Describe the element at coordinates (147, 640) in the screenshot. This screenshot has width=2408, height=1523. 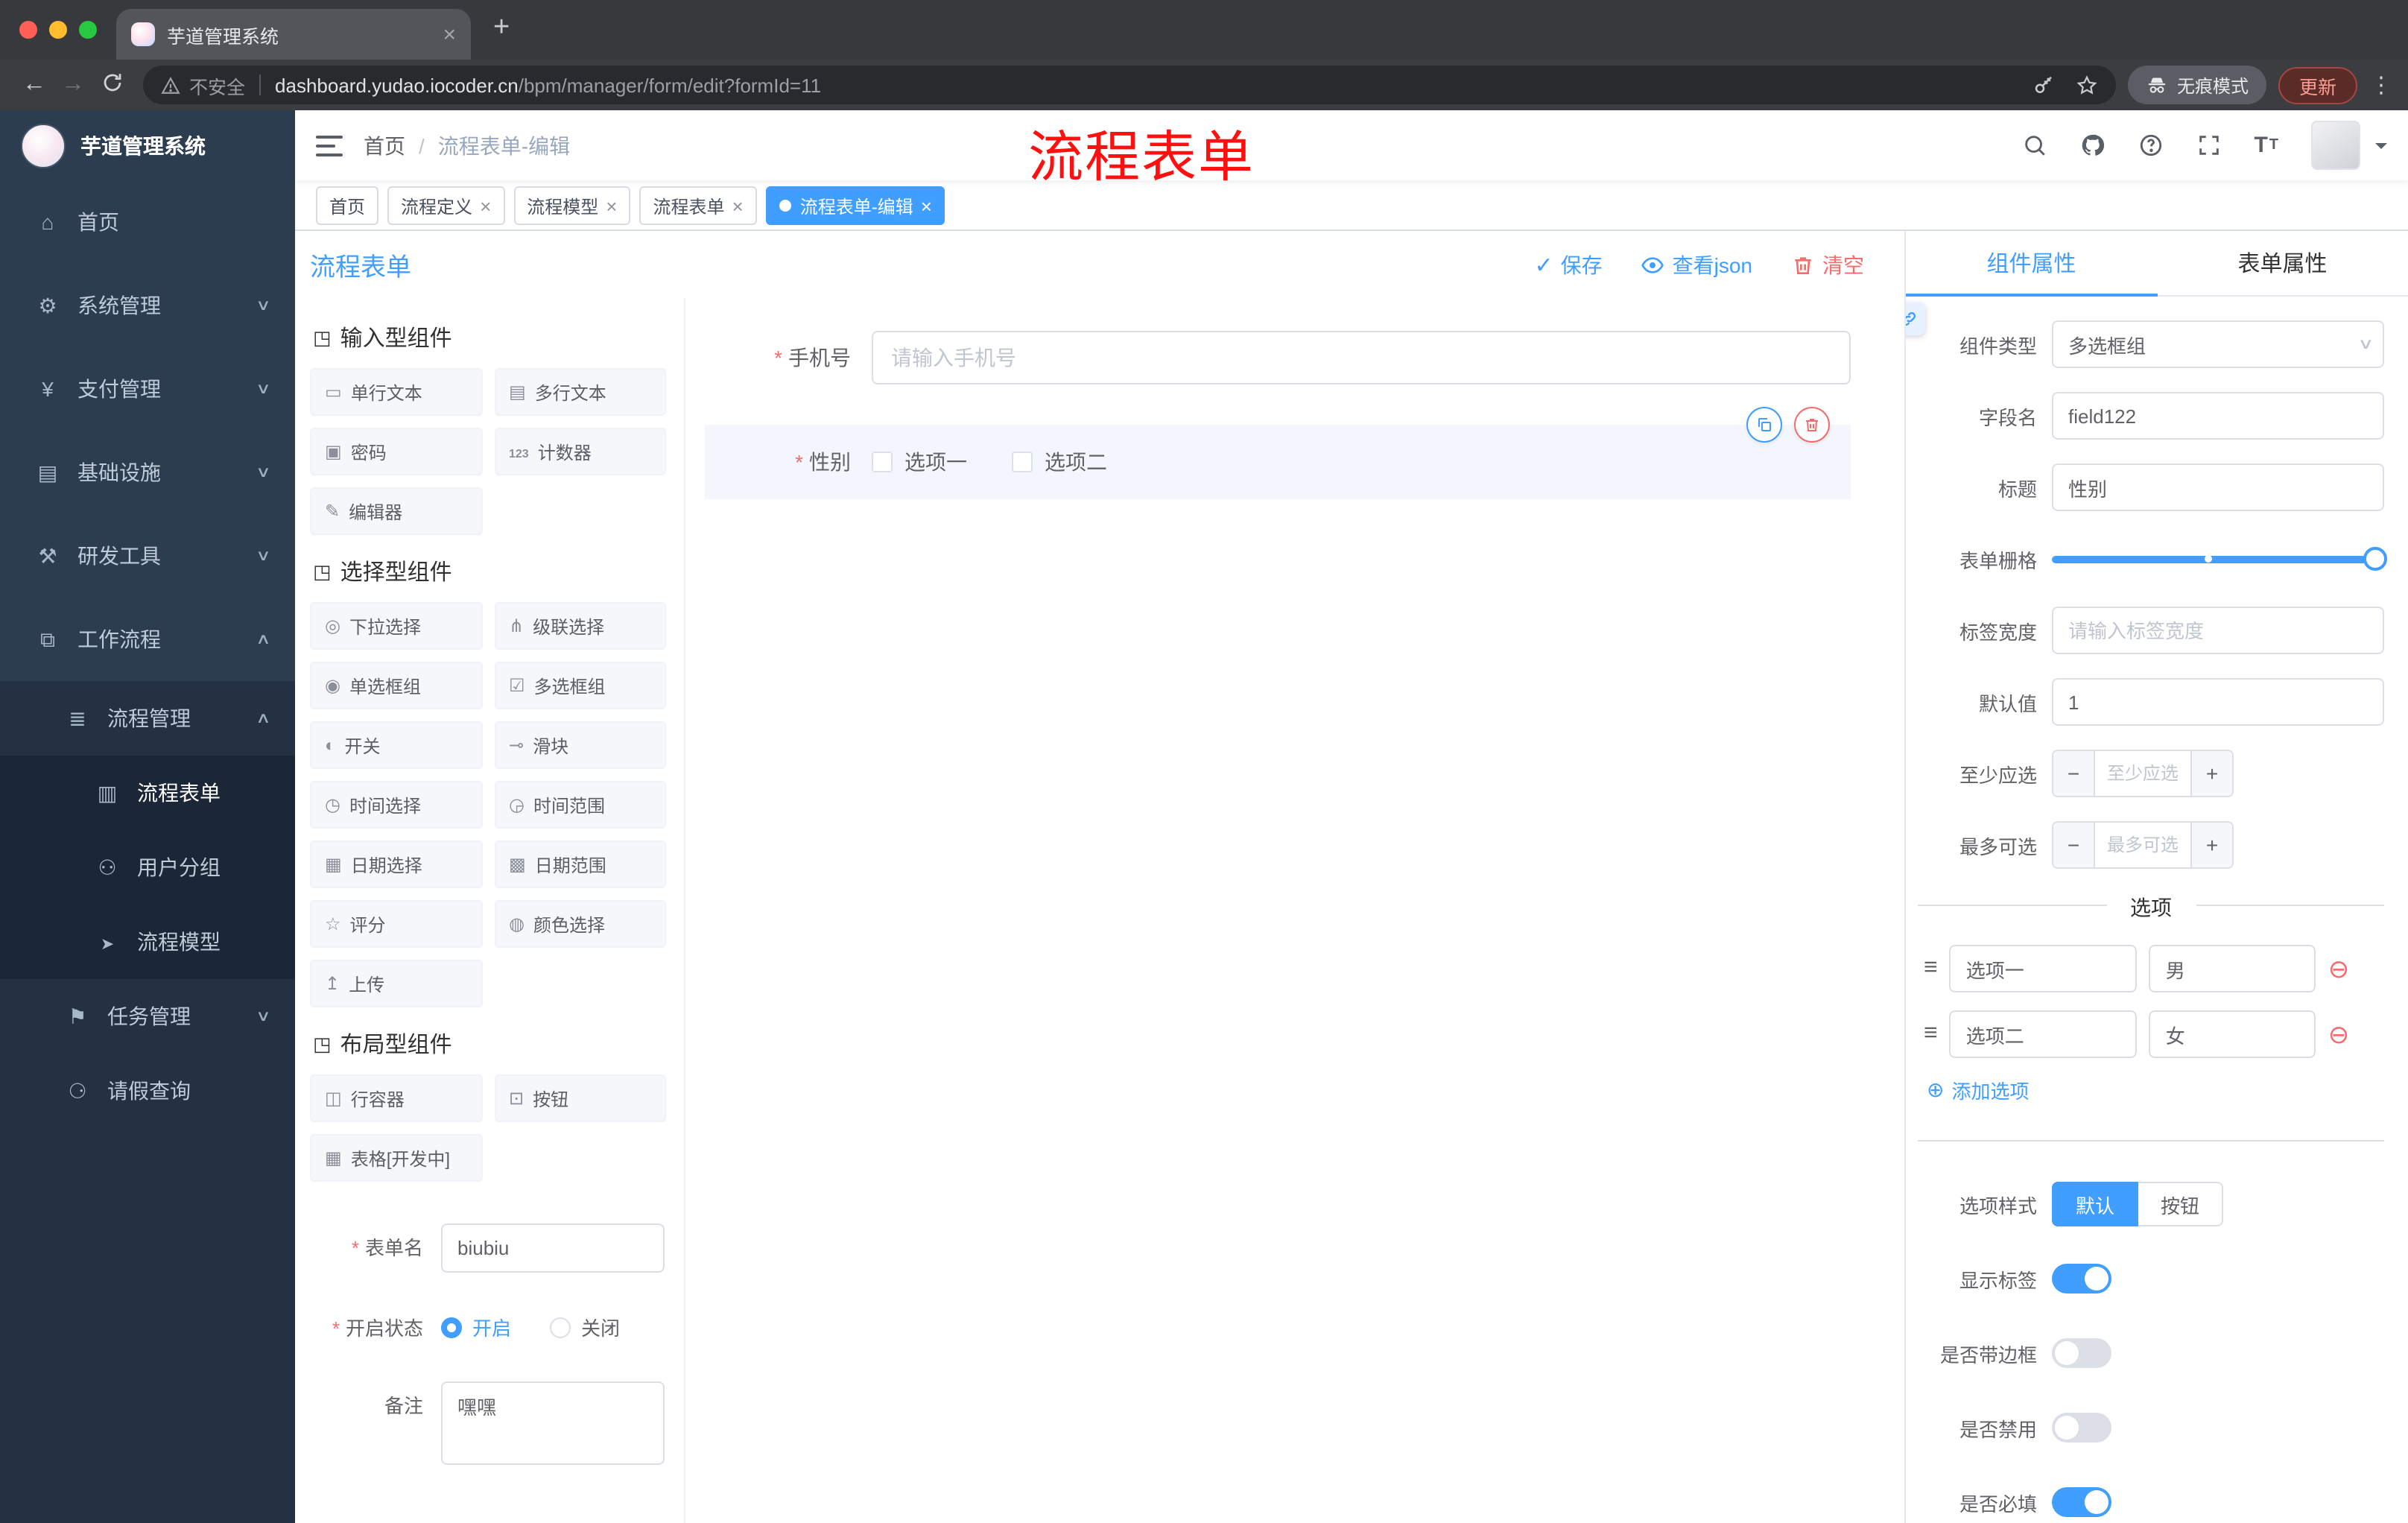
I see `sidebar-item-workflow: 工作流程` at that location.